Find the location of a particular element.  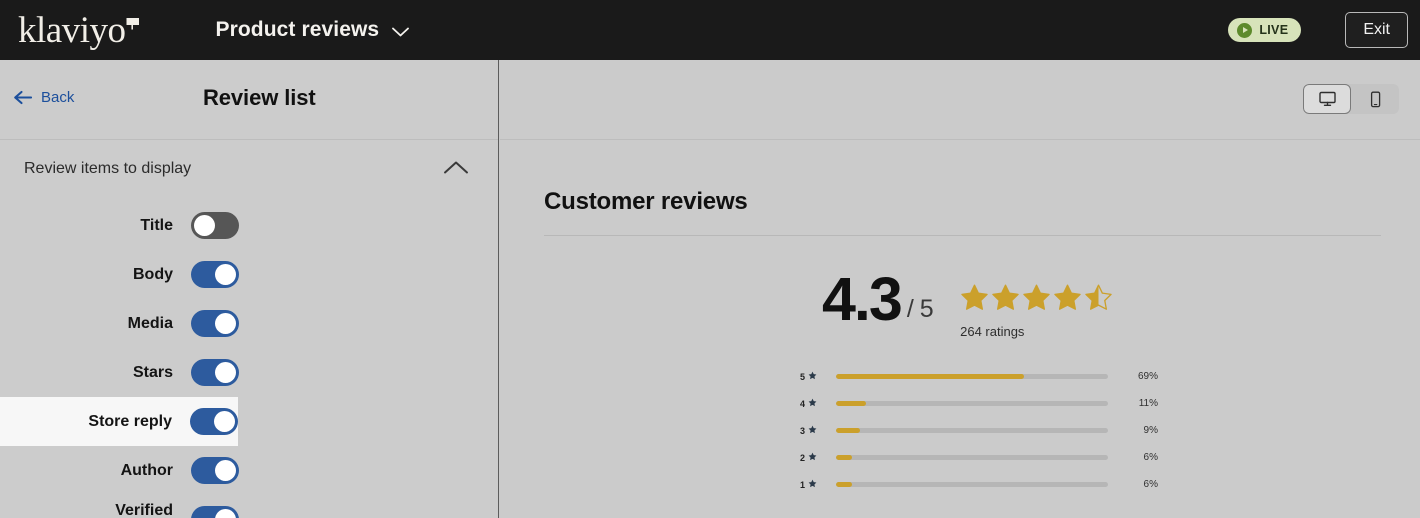

nav-product-reviews-dropdown: Product reviews is located at coordinates (312, 30).